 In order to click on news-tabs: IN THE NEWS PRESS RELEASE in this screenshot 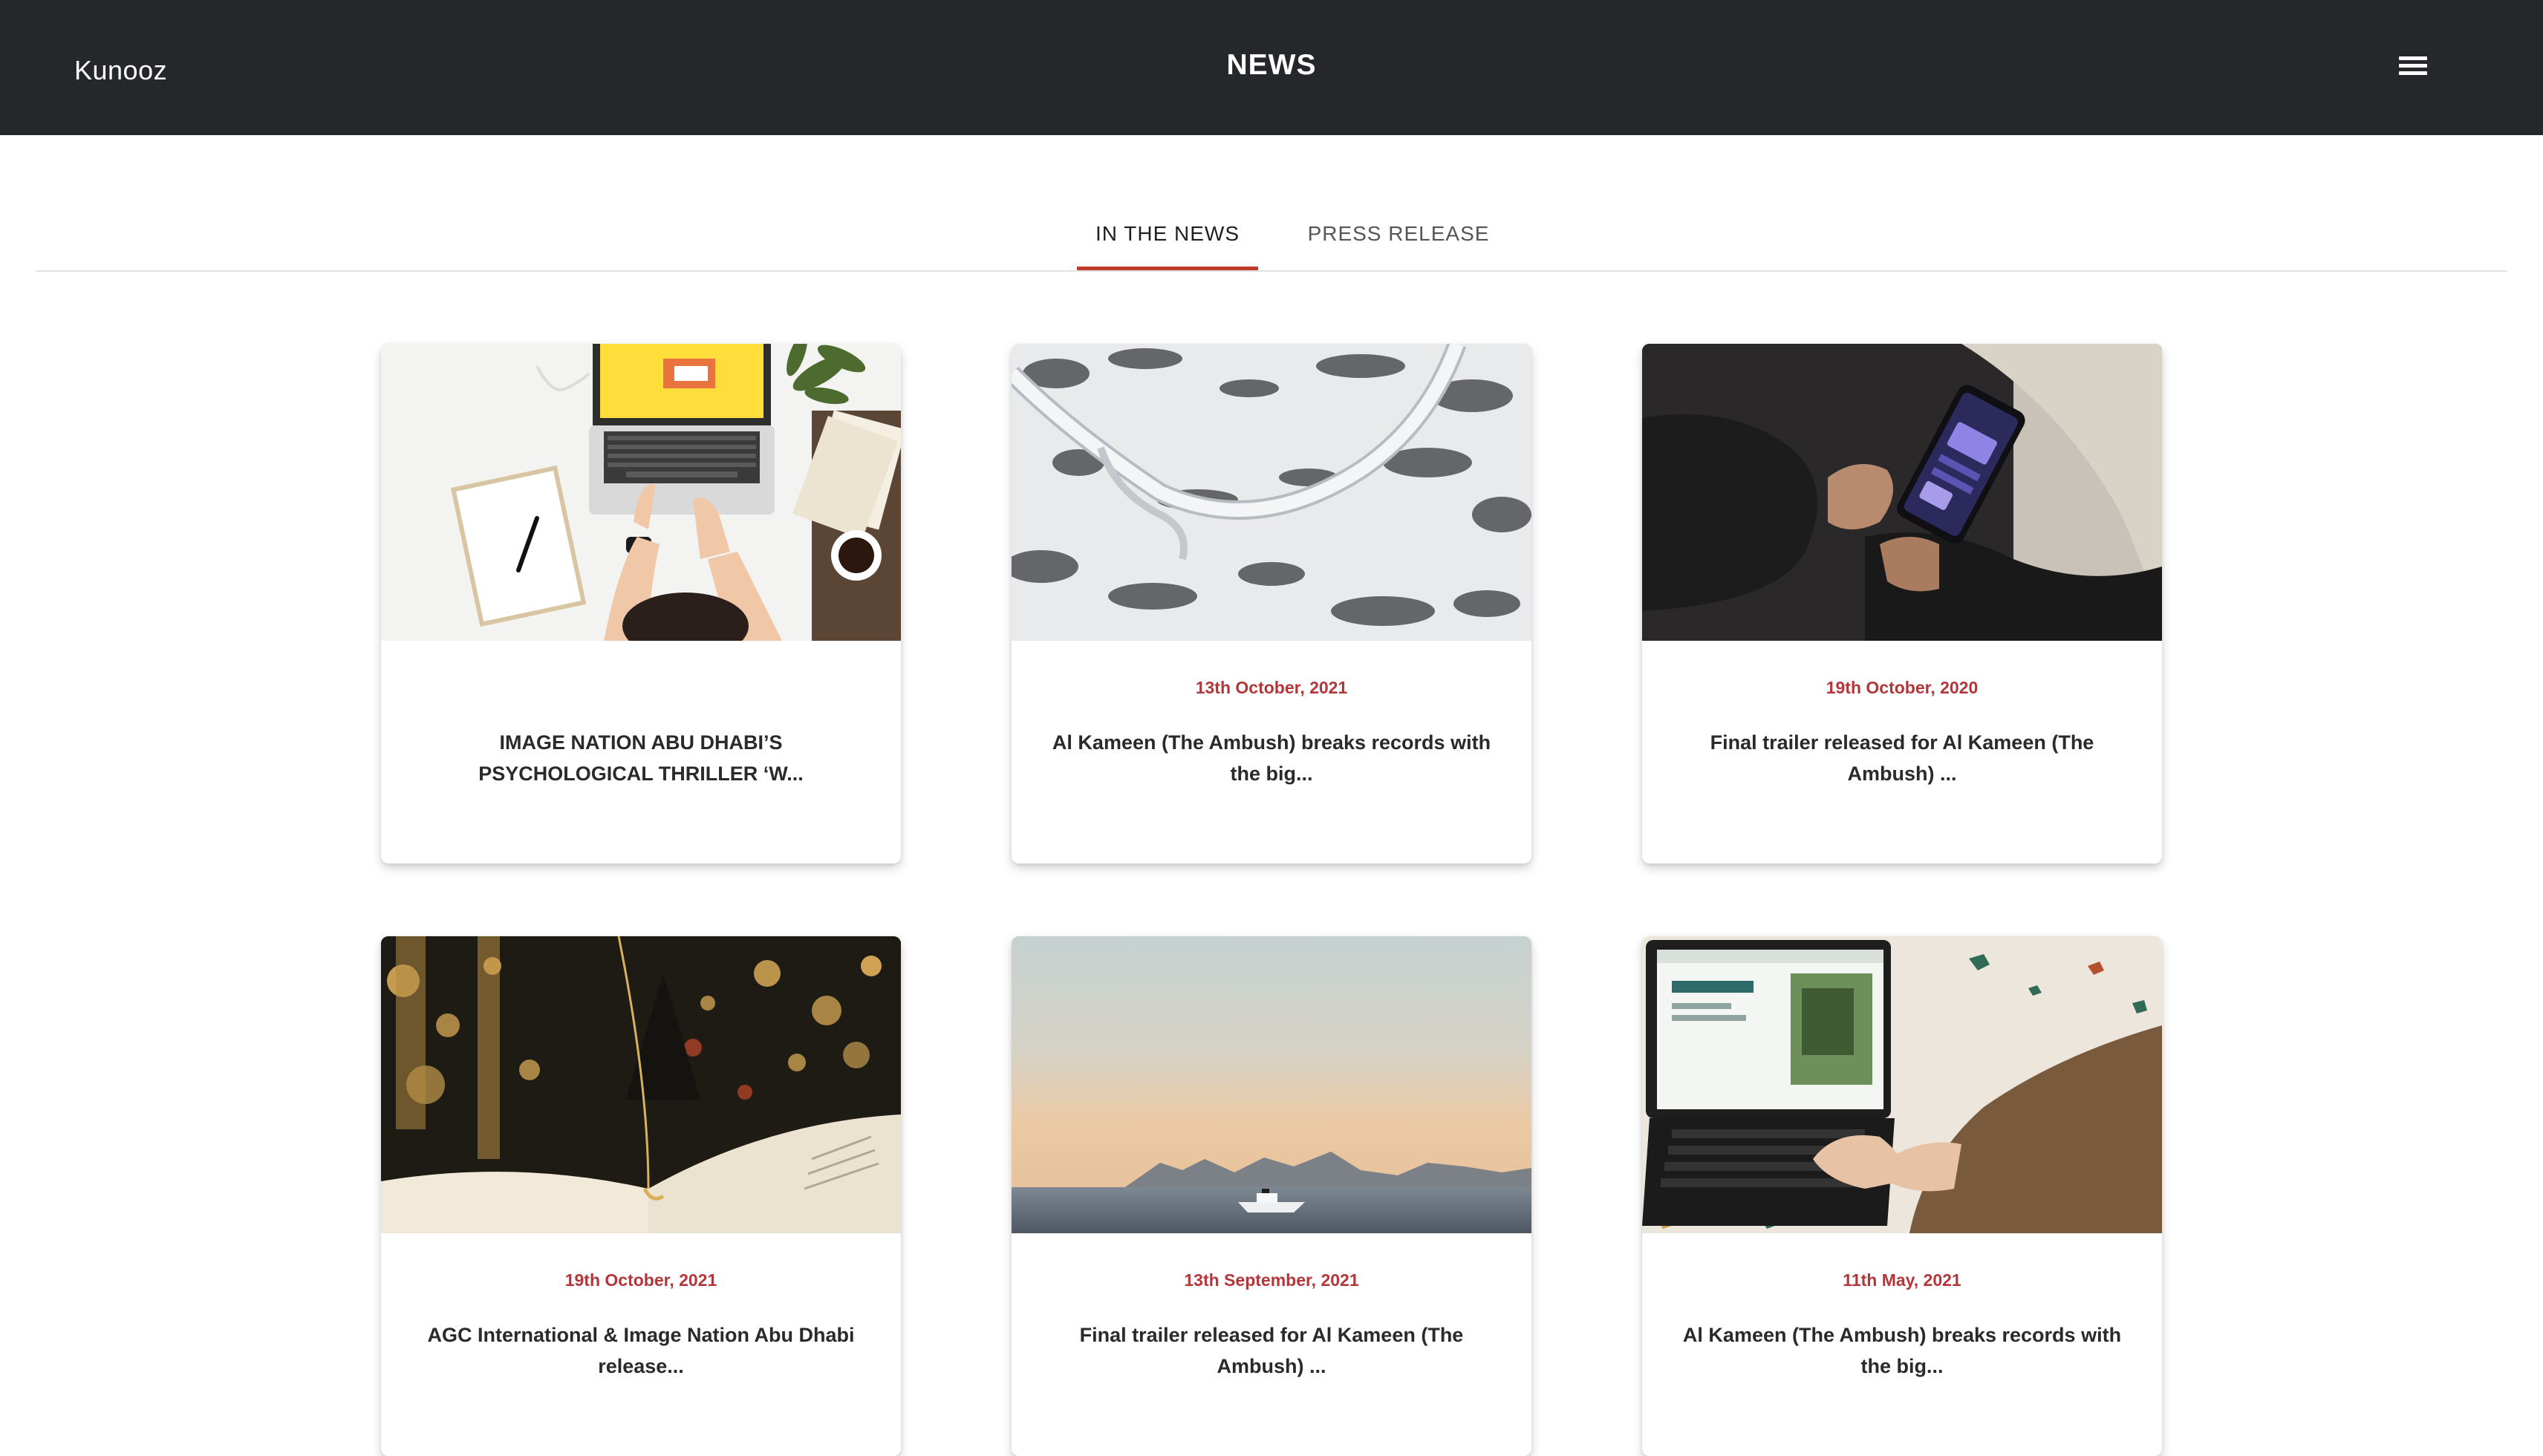, I will do `click(1271, 236)`.